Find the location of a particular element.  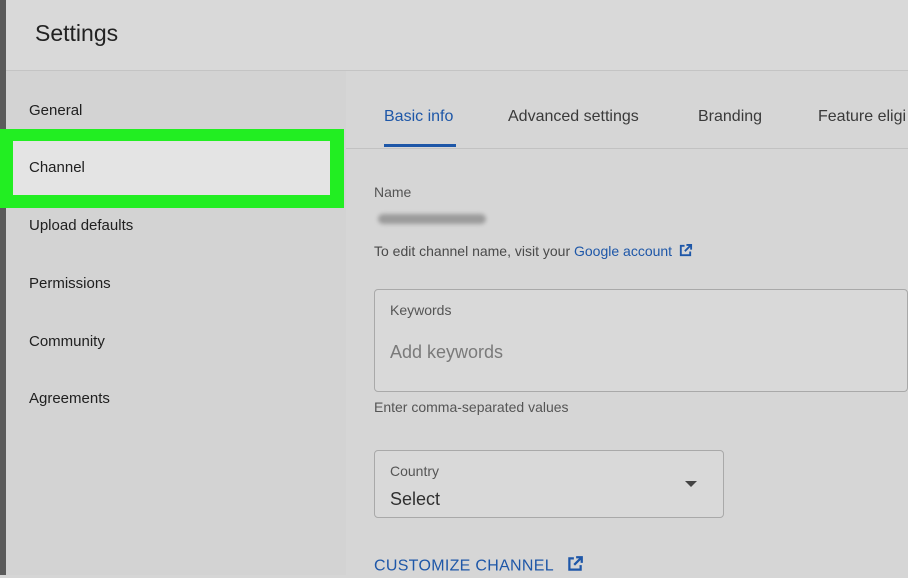

sidebar-item-permissions: Permissions is located at coordinates (70, 283).